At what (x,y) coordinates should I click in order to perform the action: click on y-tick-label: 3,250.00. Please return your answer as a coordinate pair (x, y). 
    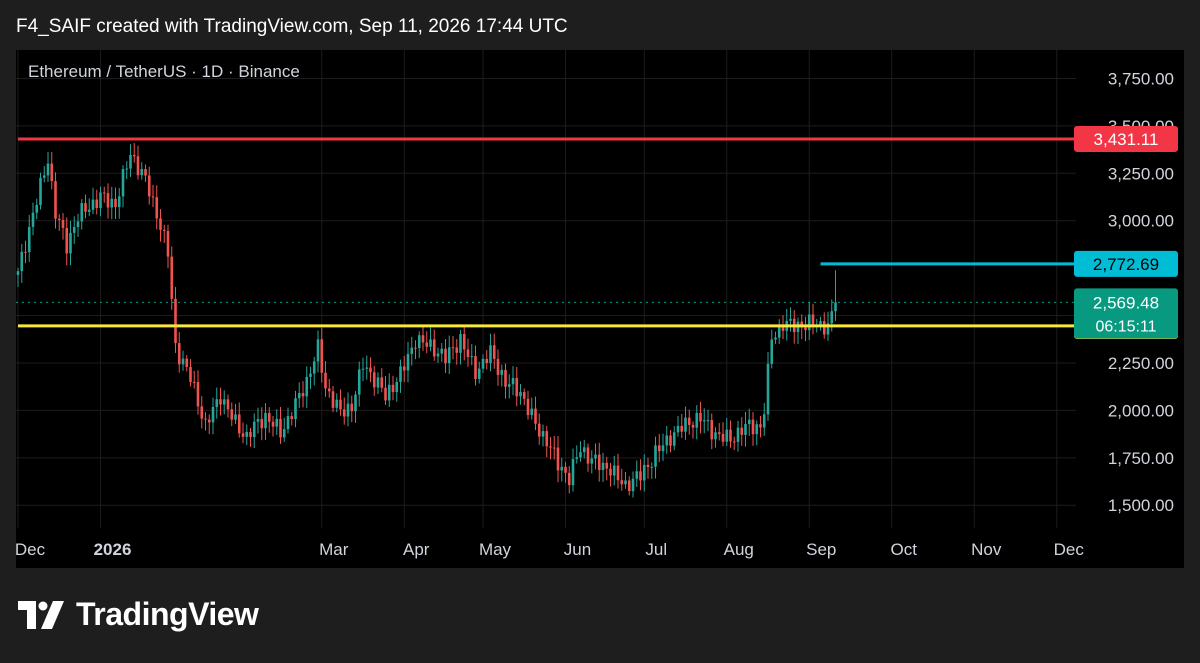
    Looking at the image, I should click on (1141, 173).